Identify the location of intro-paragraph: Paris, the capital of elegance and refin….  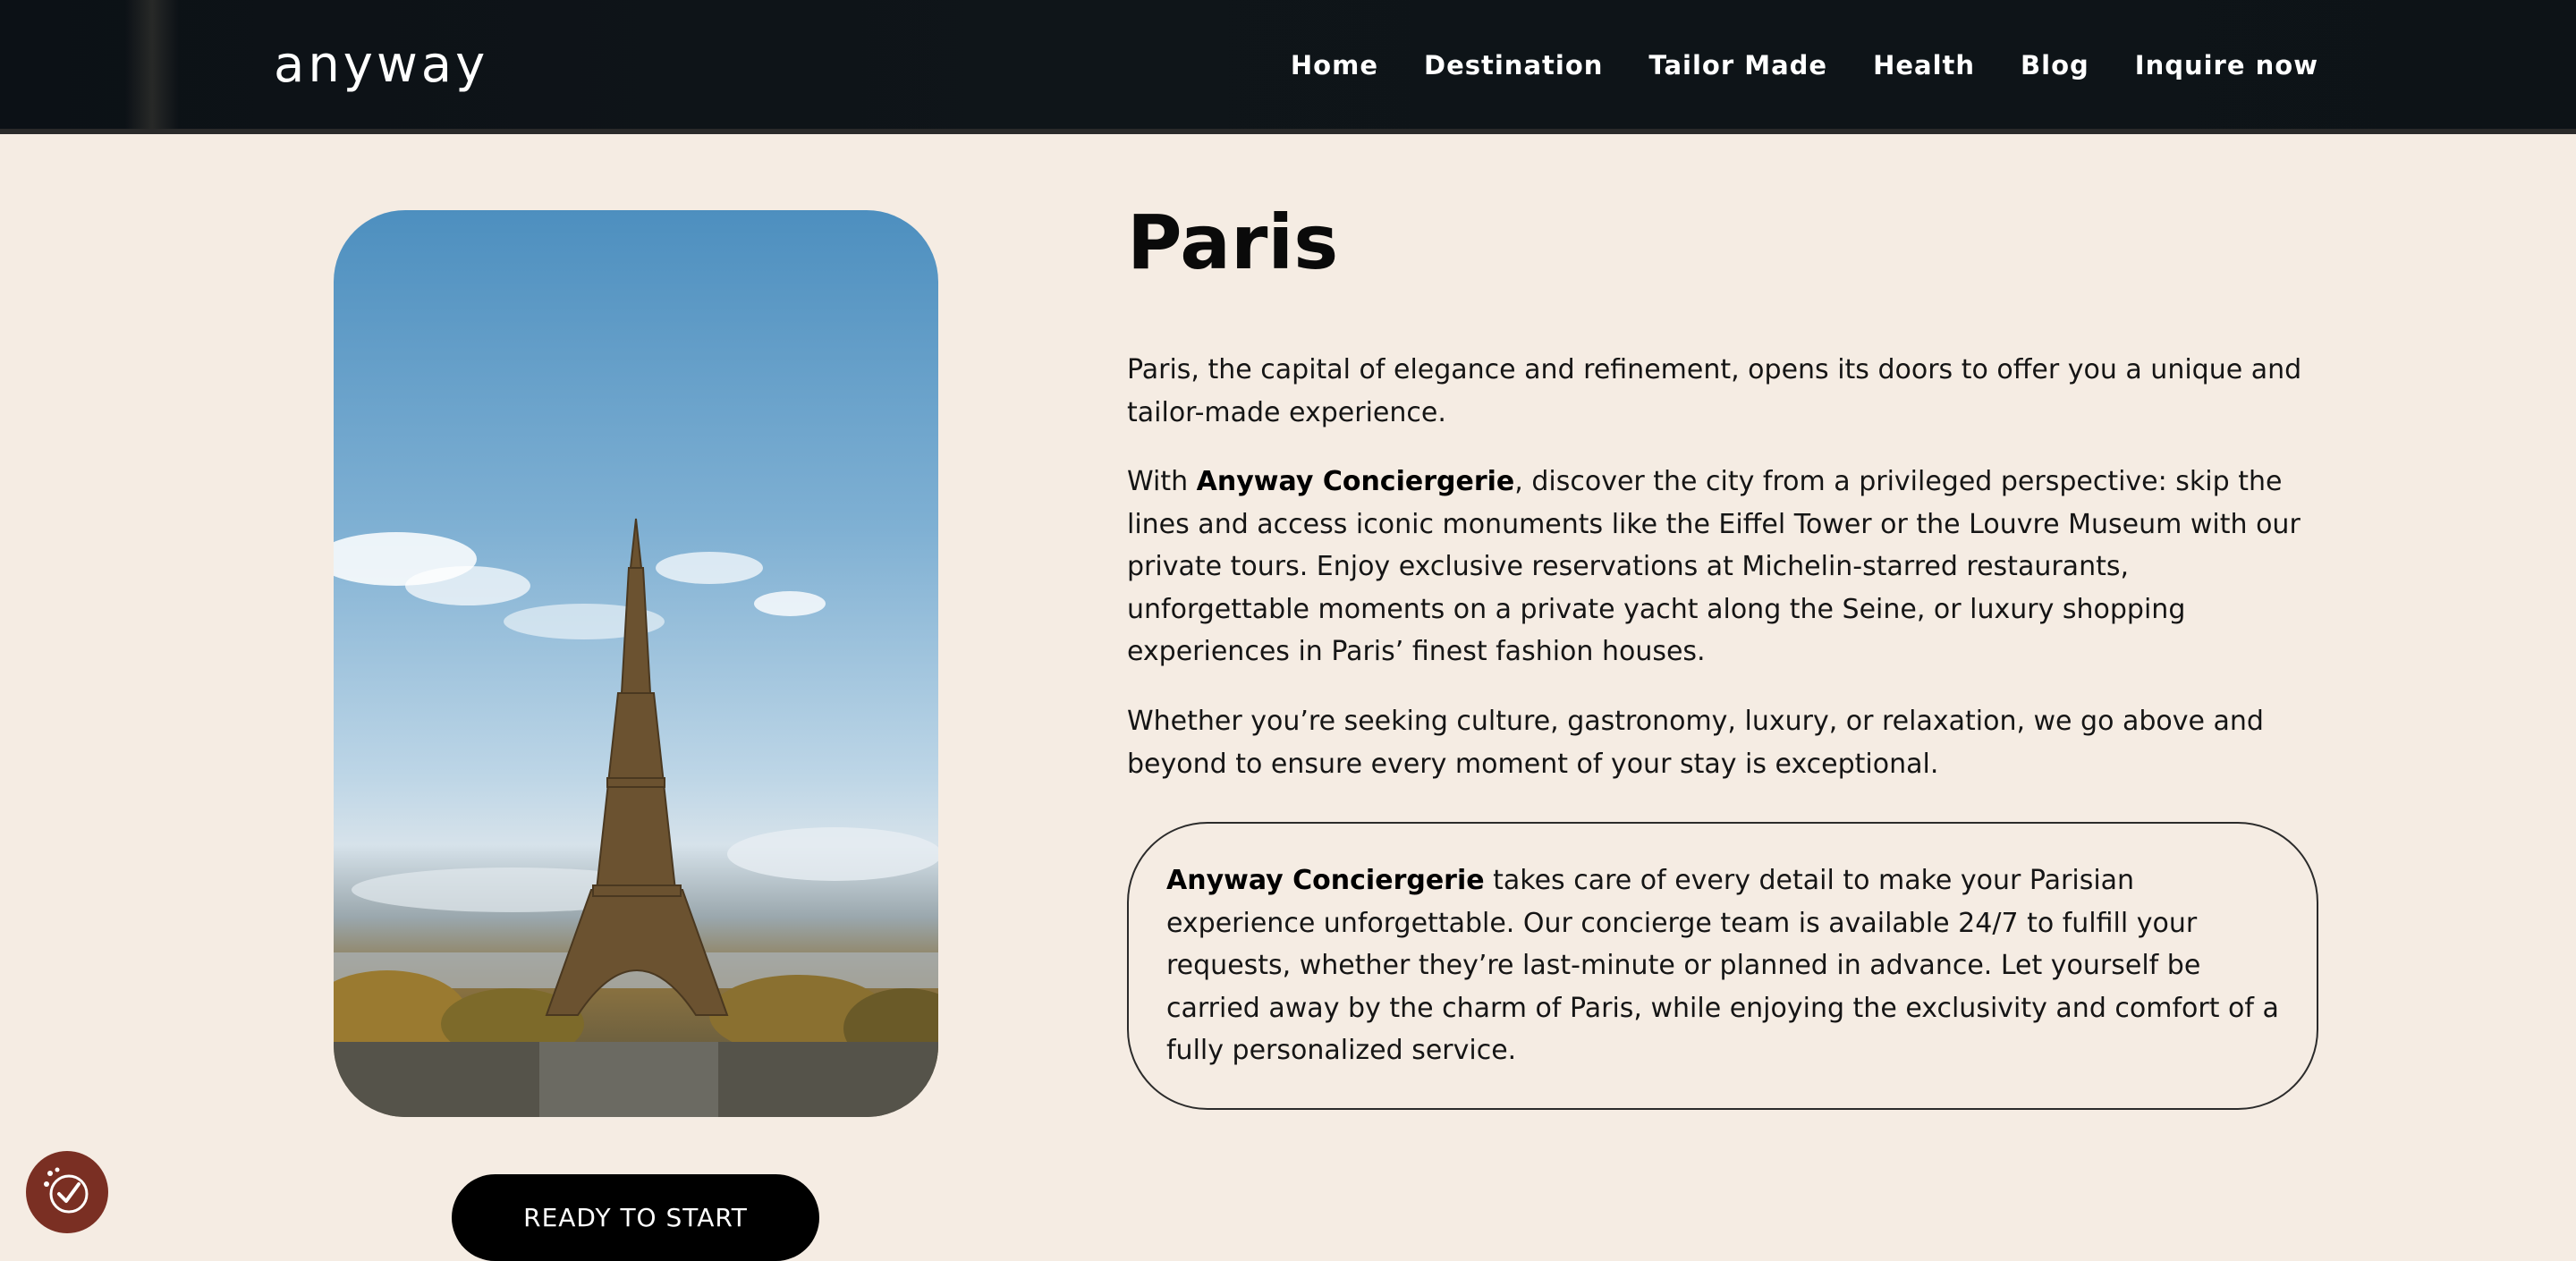
(1714, 391).